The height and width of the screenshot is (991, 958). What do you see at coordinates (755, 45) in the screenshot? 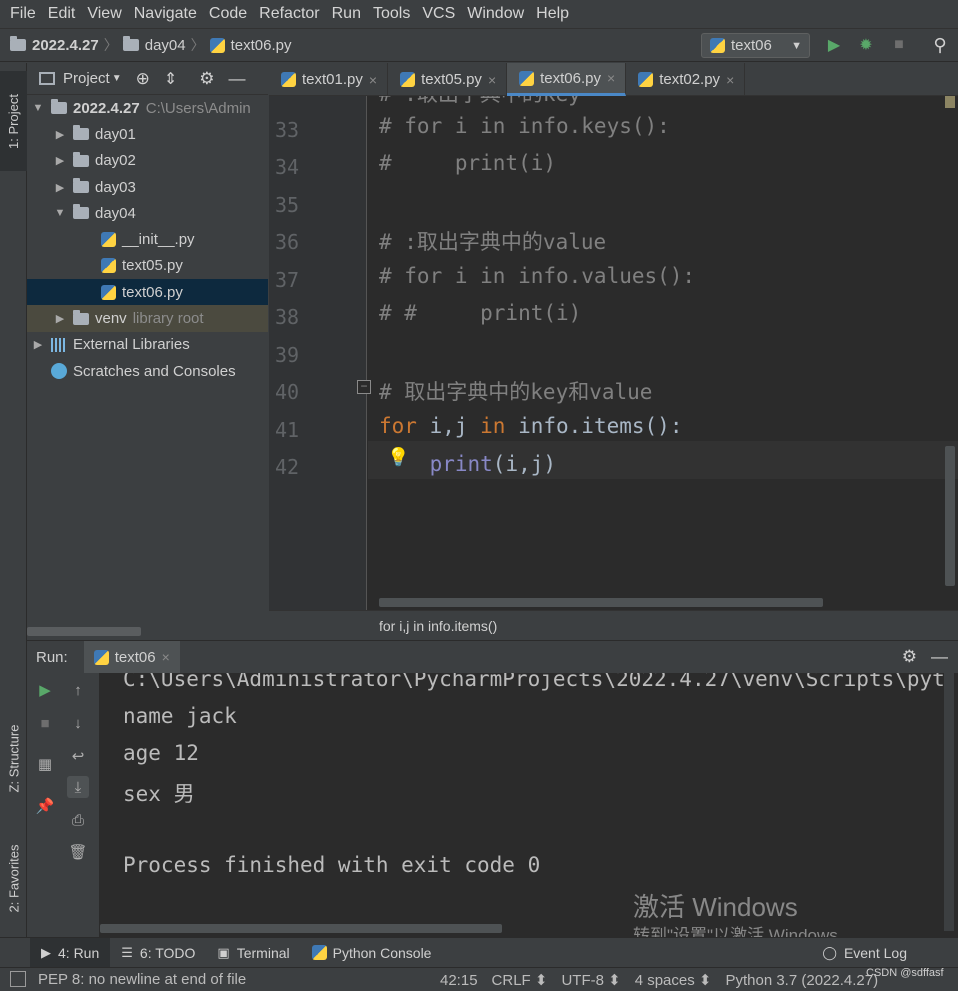
I see `run-configuration-select: text06 ▼` at bounding box center [755, 45].